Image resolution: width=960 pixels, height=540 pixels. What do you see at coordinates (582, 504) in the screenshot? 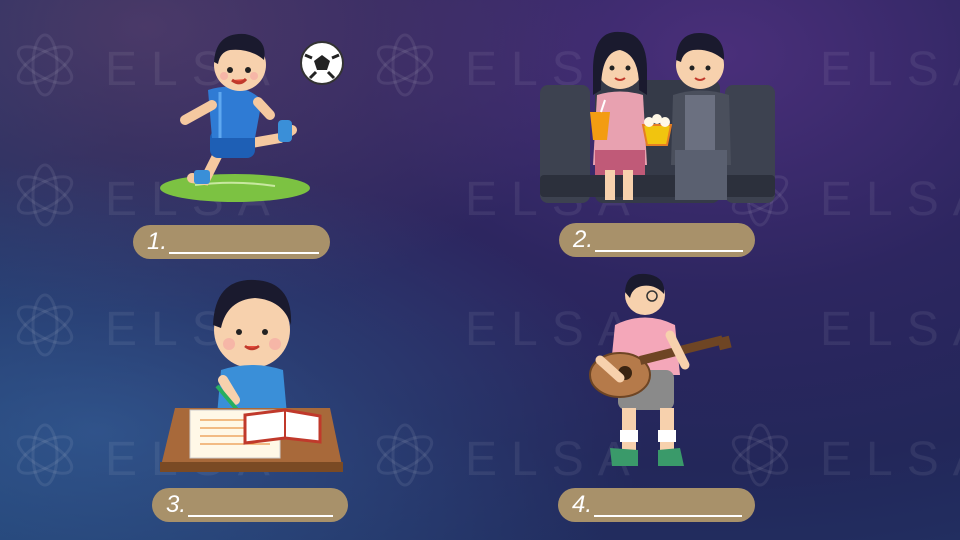
I see `exercise-number-4: 4.` at bounding box center [582, 504].